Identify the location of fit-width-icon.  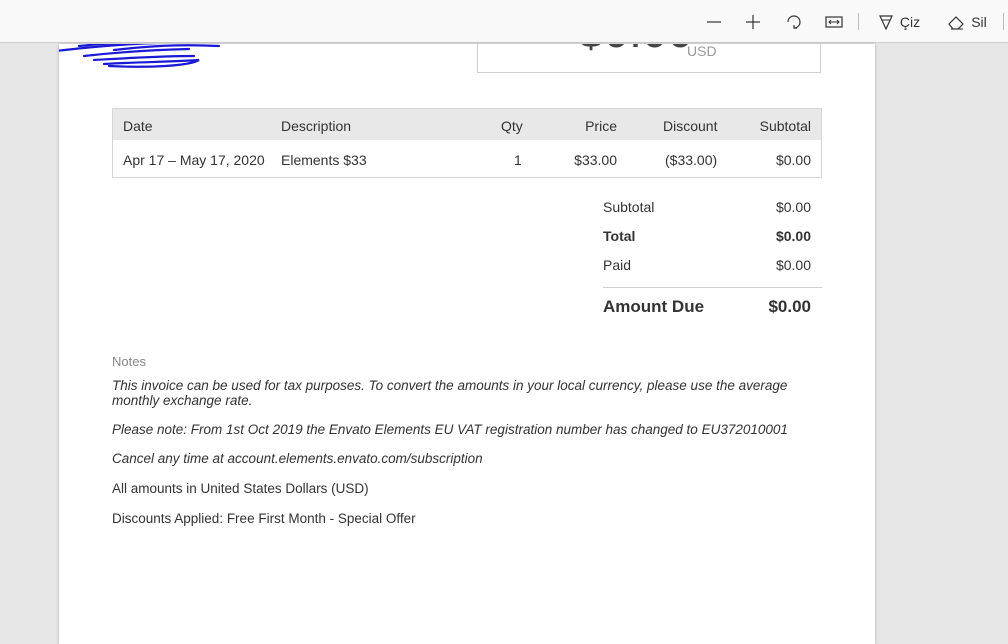
(834, 21).